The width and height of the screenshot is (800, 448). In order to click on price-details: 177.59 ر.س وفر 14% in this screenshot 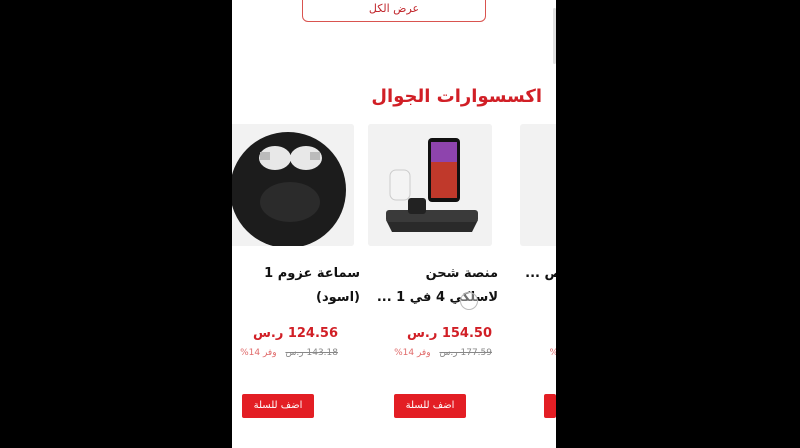, I will do `click(430, 353)`.